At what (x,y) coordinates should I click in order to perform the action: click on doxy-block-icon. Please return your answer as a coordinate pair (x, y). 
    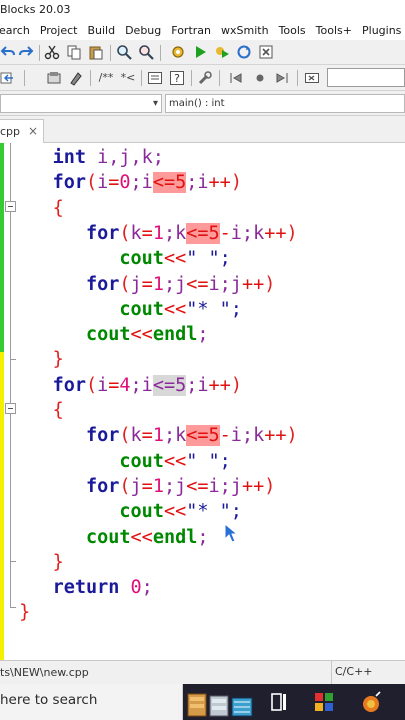
    Looking at the image, I should click on (155, 78).